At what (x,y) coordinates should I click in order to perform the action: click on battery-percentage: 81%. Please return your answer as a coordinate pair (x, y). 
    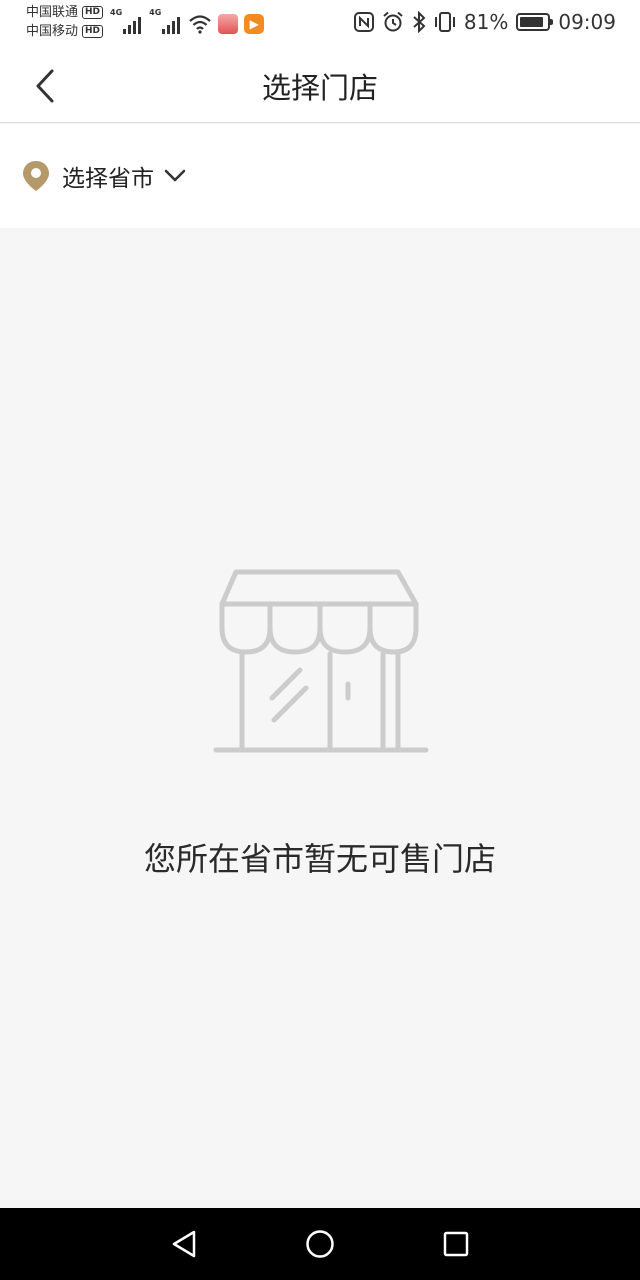
    Looking at the image, I should click on (486, 22).